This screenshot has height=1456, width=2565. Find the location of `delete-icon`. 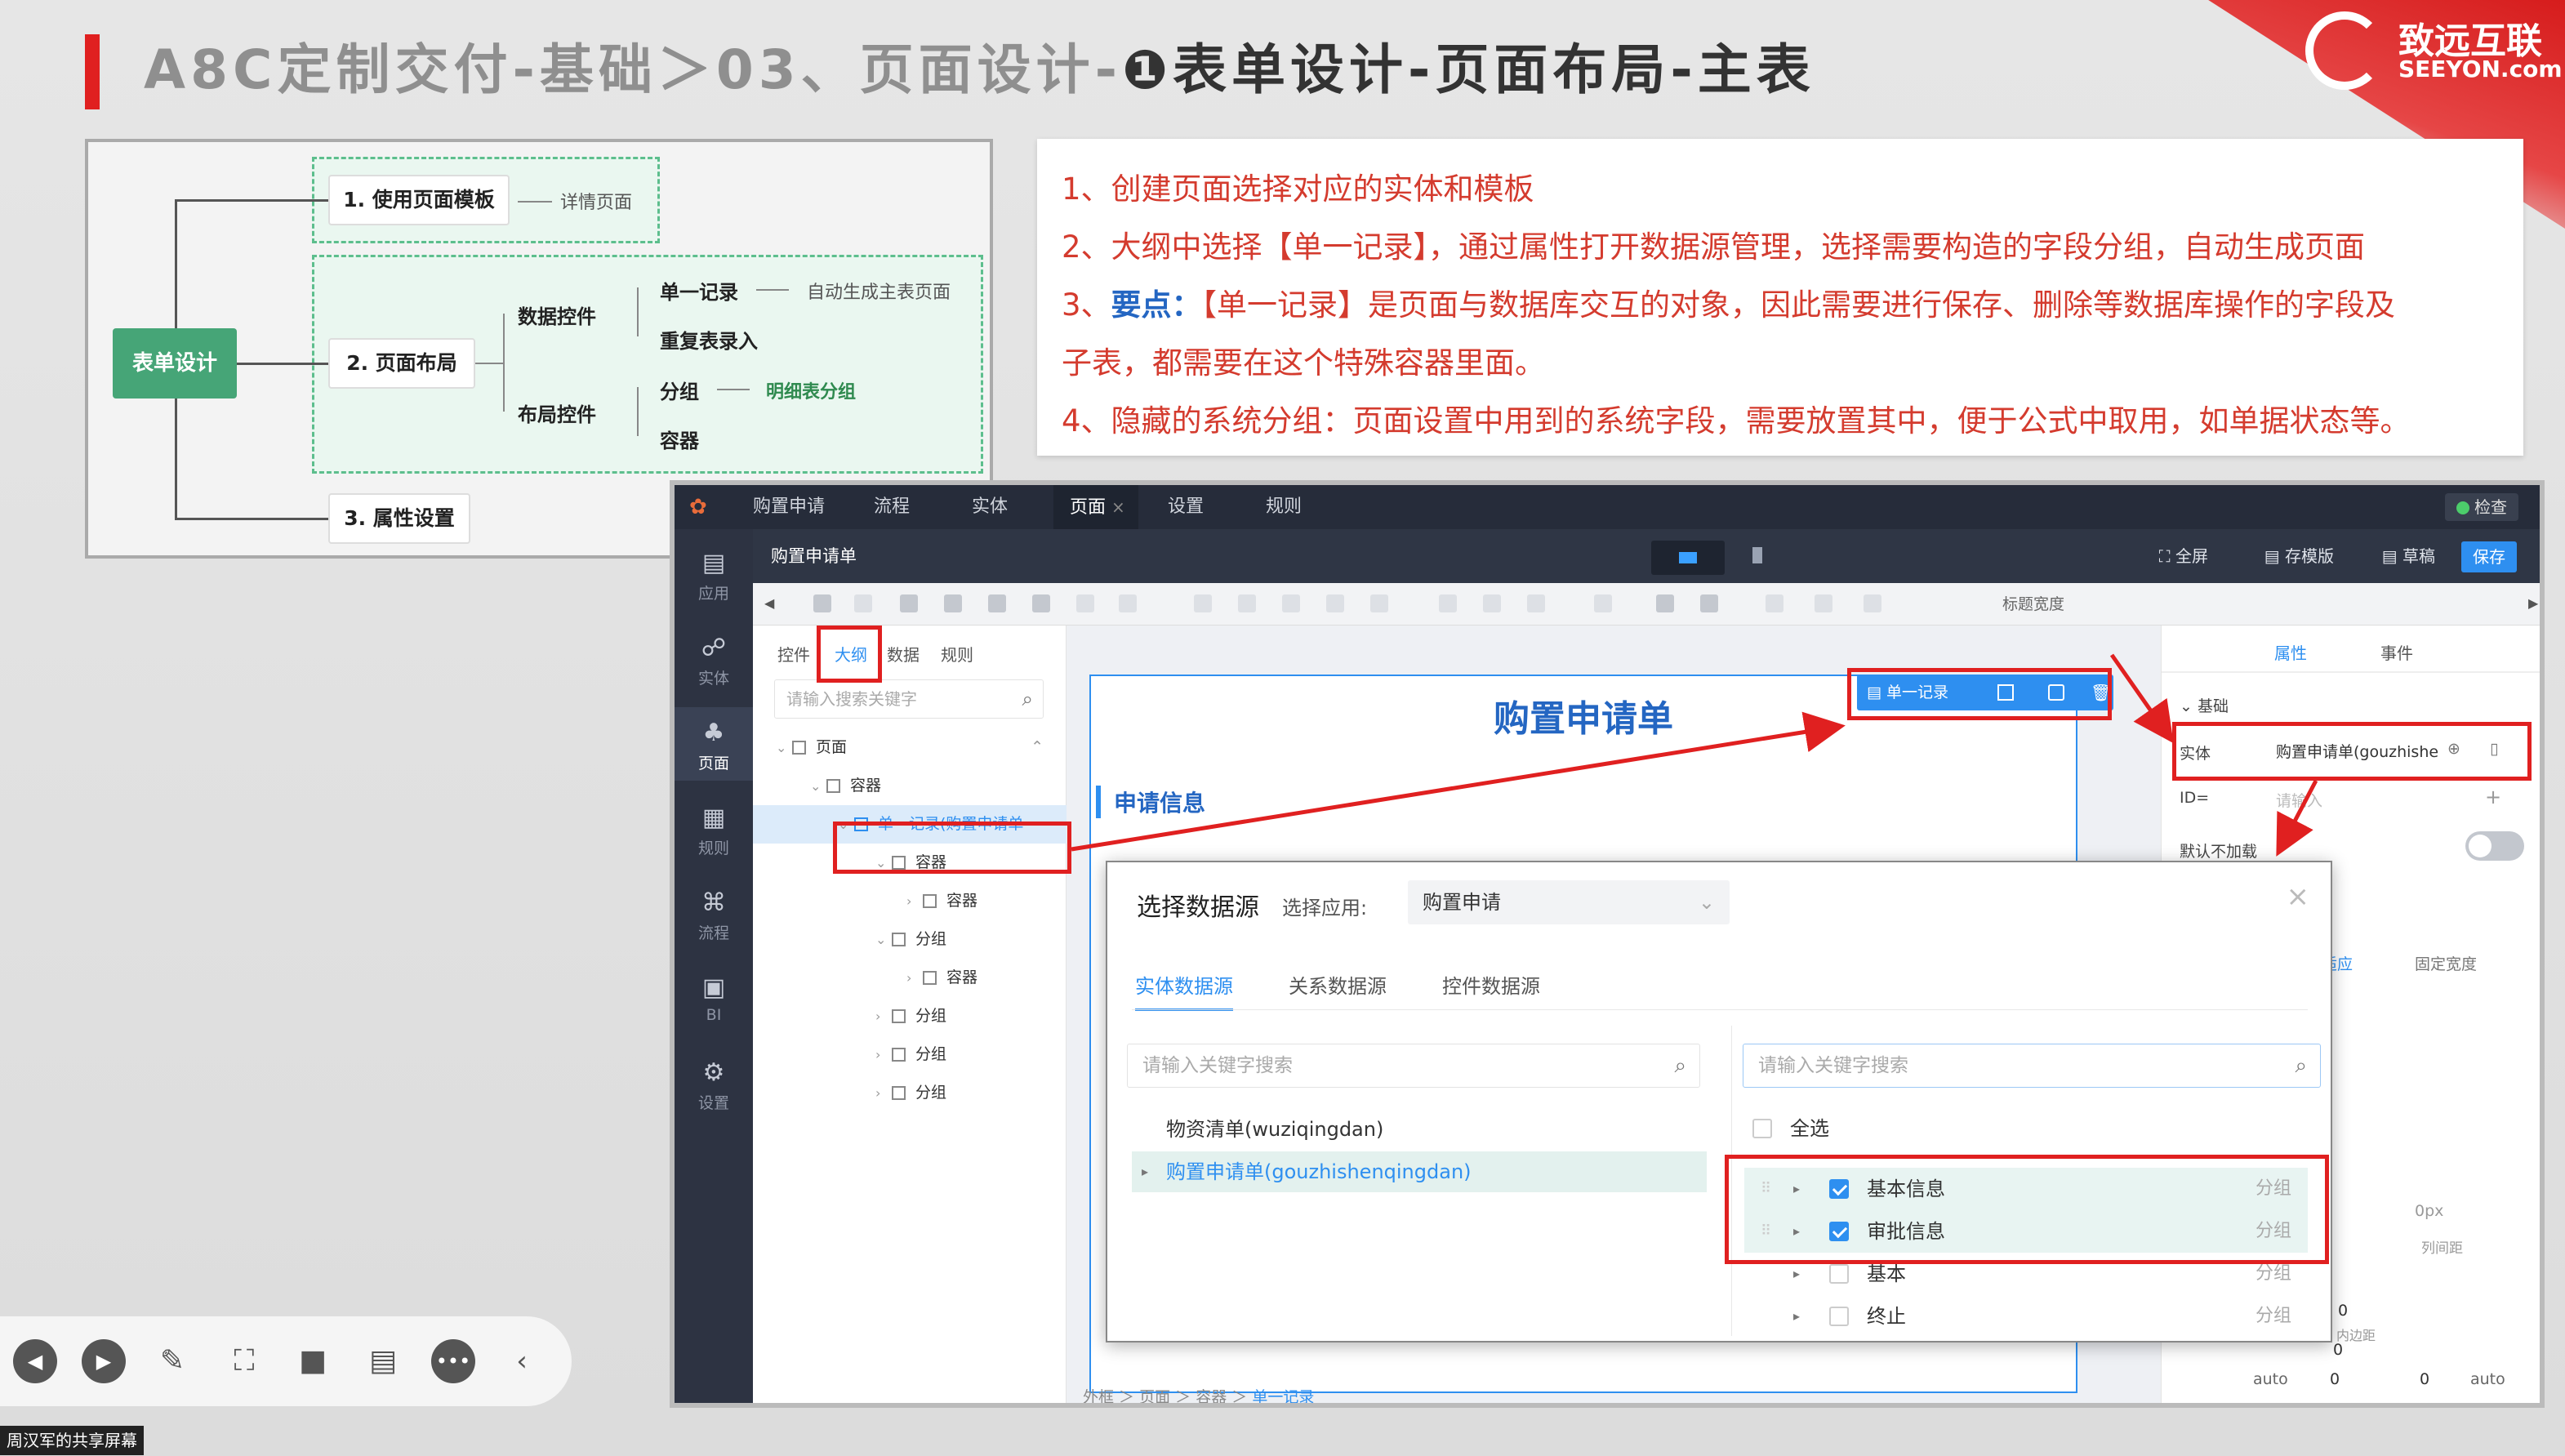

delete-icon is located at coordinates (1041, 603).